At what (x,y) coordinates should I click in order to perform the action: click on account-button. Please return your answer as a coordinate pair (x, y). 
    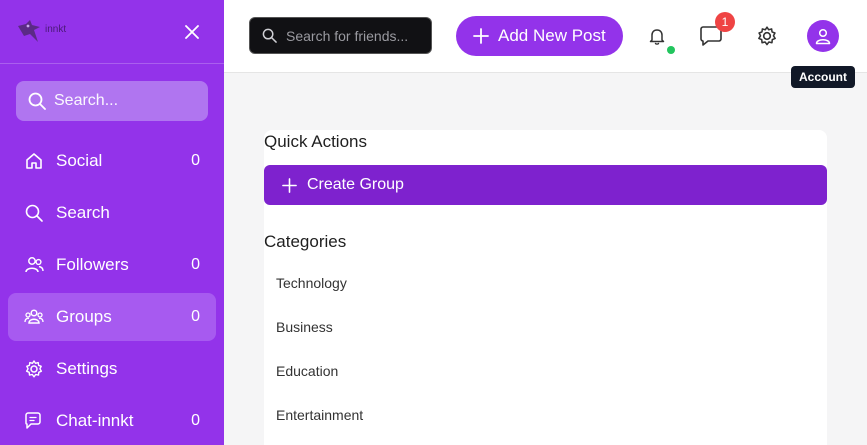
    Looking at the image, I should click on (823, 36).